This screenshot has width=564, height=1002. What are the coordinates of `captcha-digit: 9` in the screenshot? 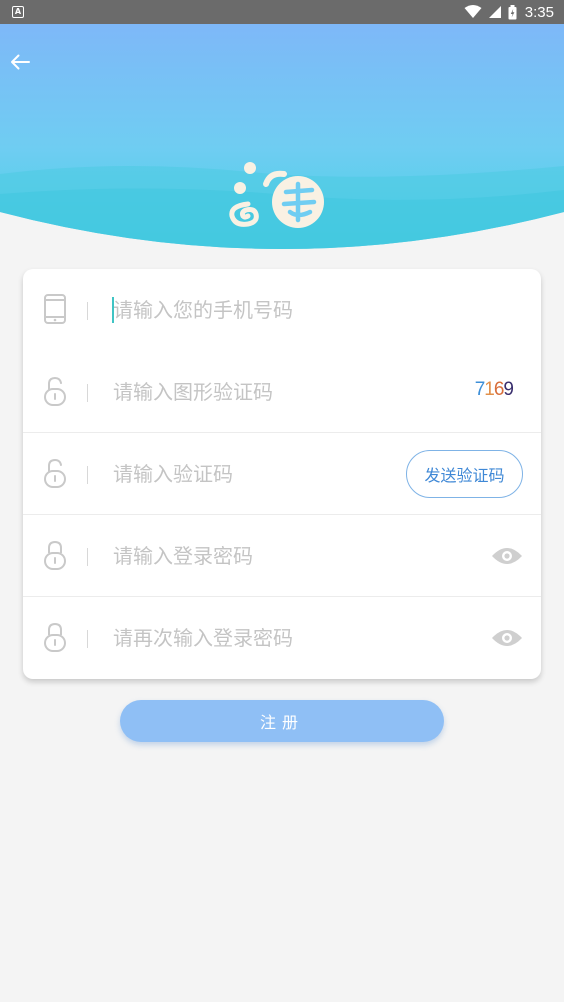 It's located at (508, 389).